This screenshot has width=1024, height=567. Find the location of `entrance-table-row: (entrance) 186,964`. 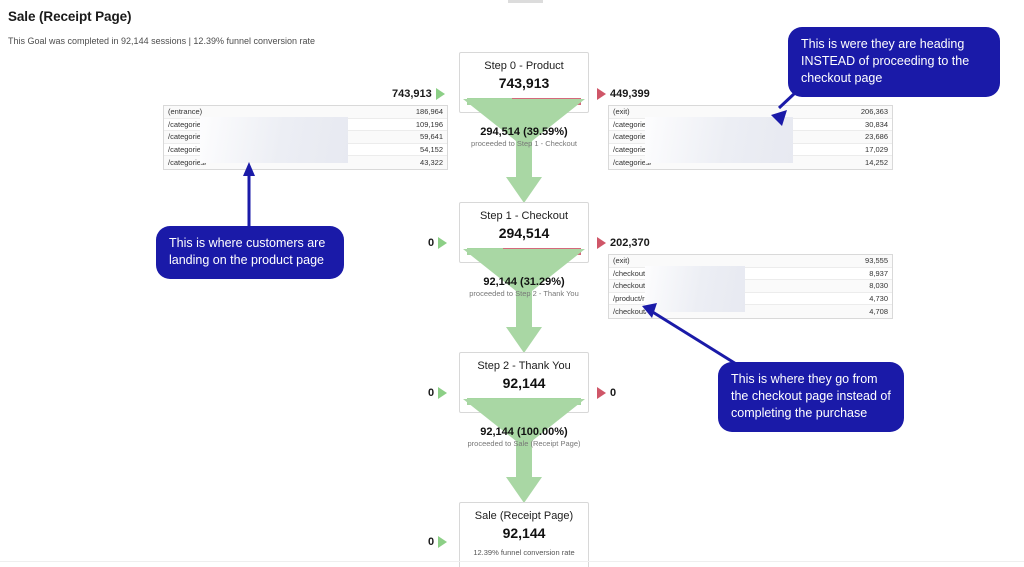

entrance-table-row: (entrance) 186,964 is located at coordinates (305, 112).